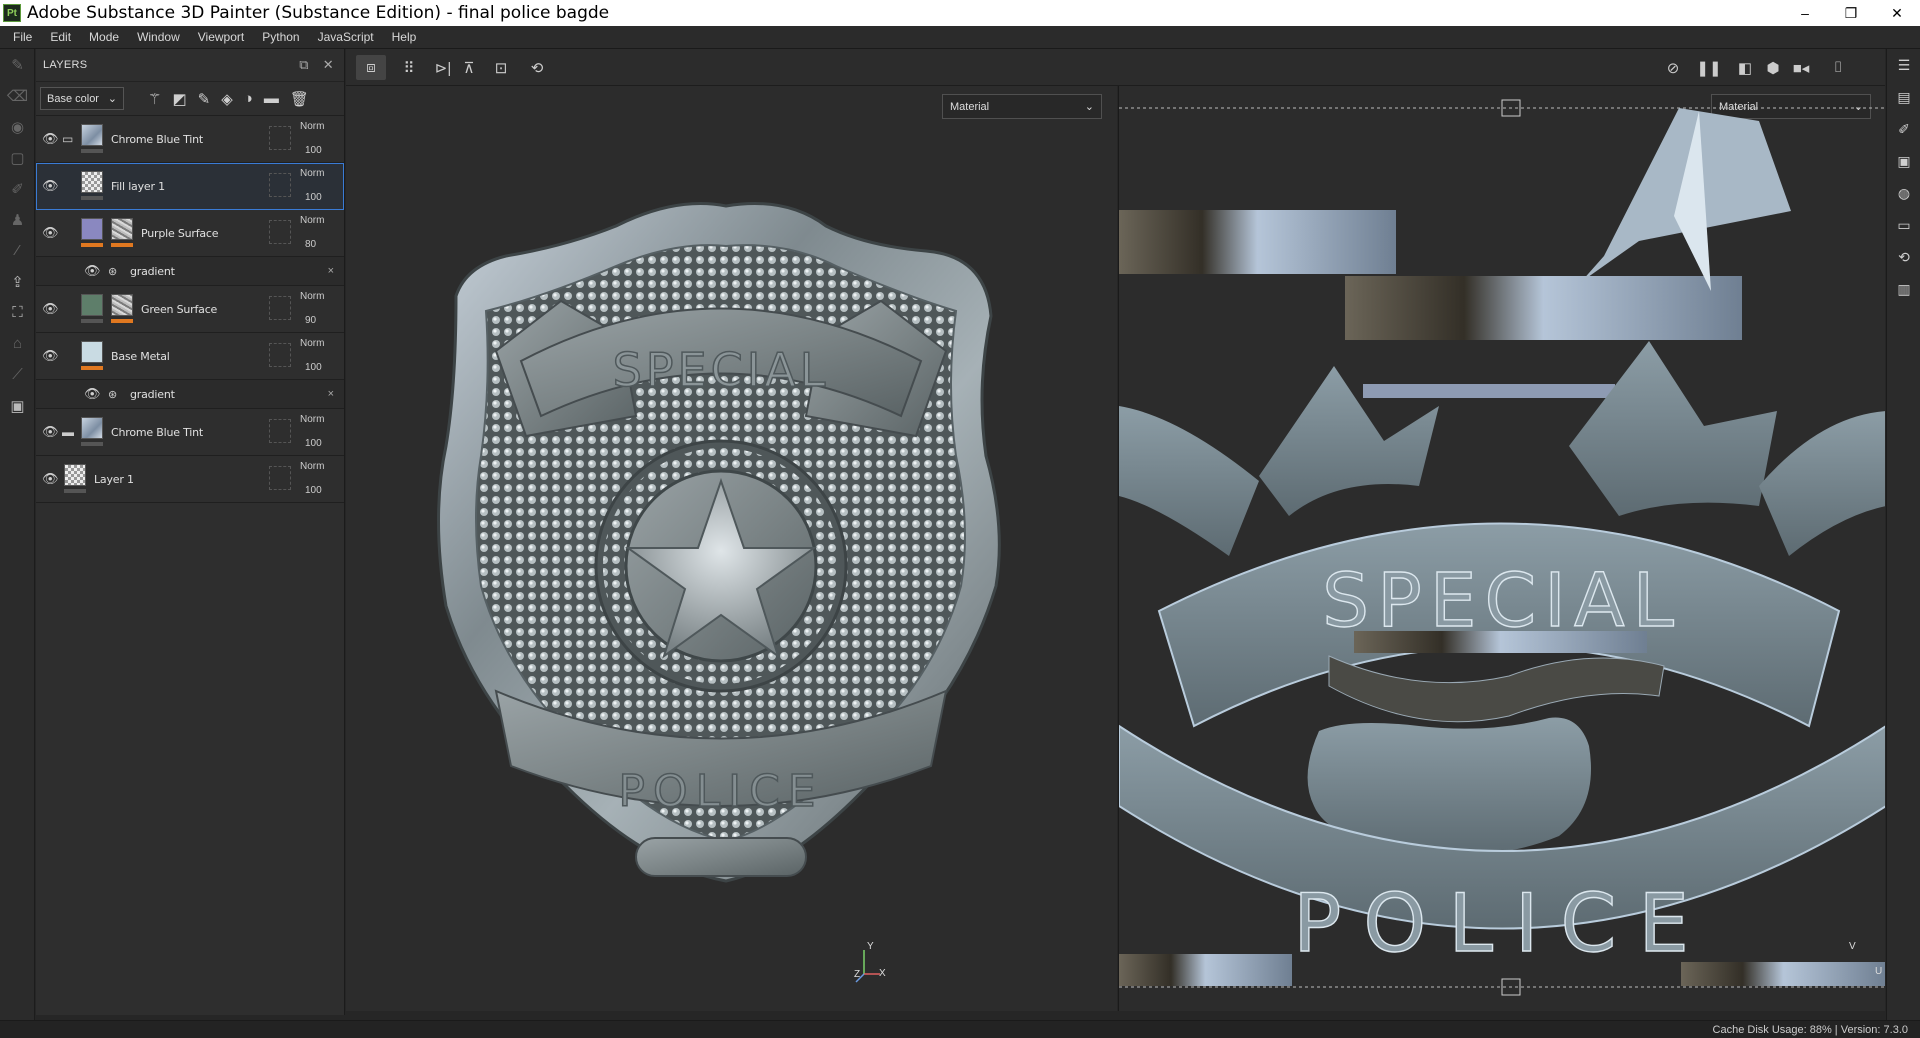 The image size is (1920, 1038). I want to click on selection-mode-icon: ⧈, so click(371, 67).